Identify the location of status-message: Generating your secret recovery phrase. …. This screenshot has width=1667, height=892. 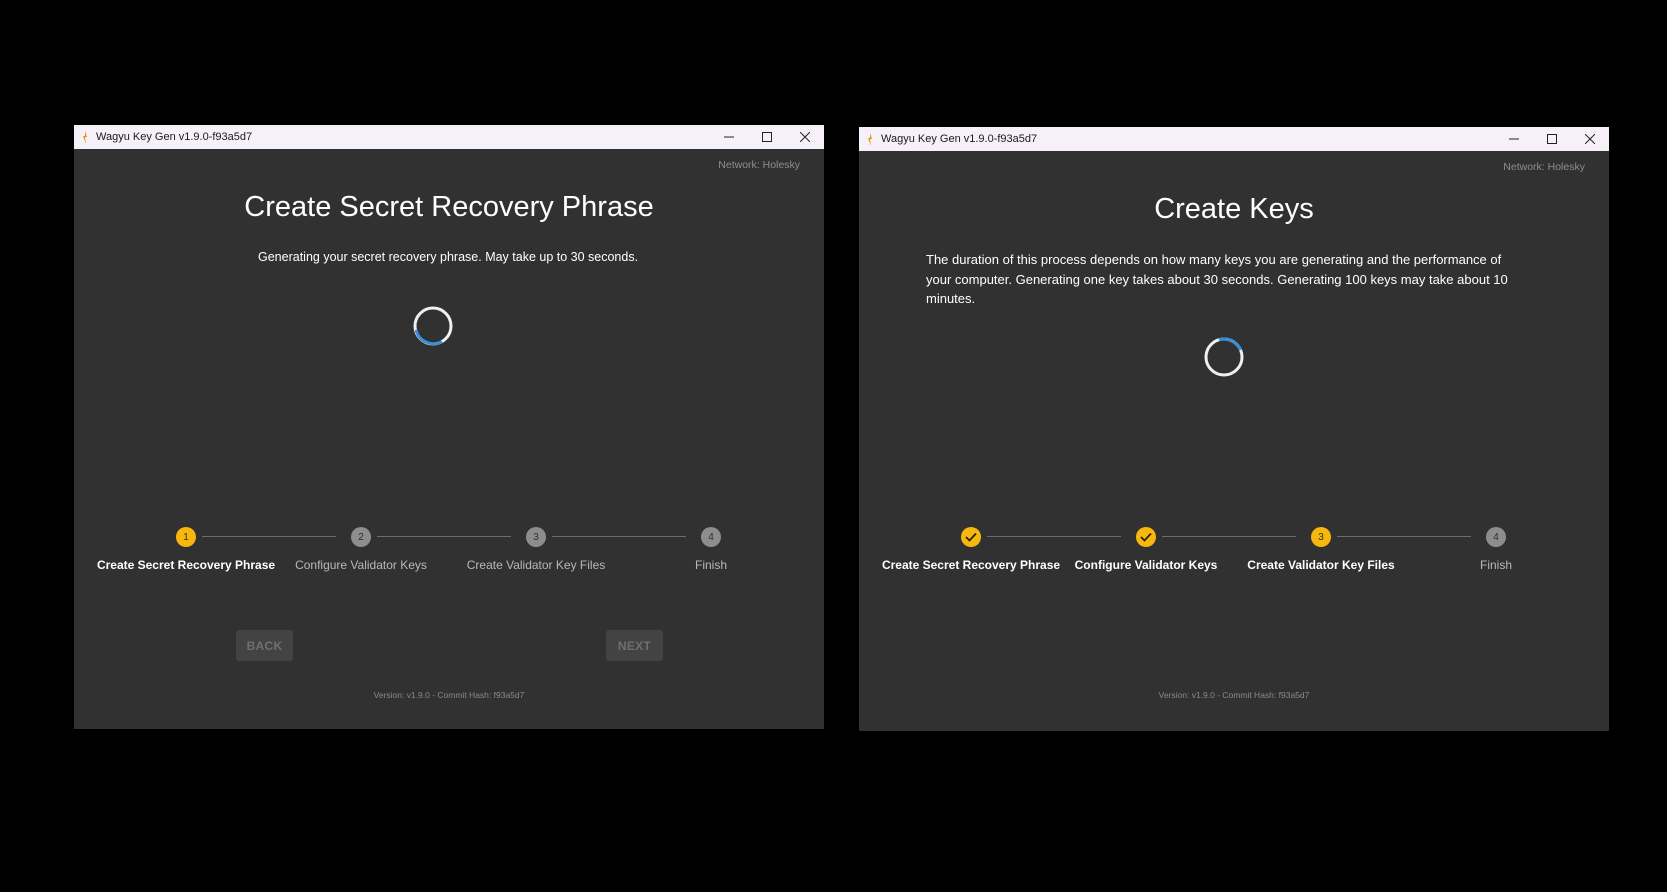
(448, 257).